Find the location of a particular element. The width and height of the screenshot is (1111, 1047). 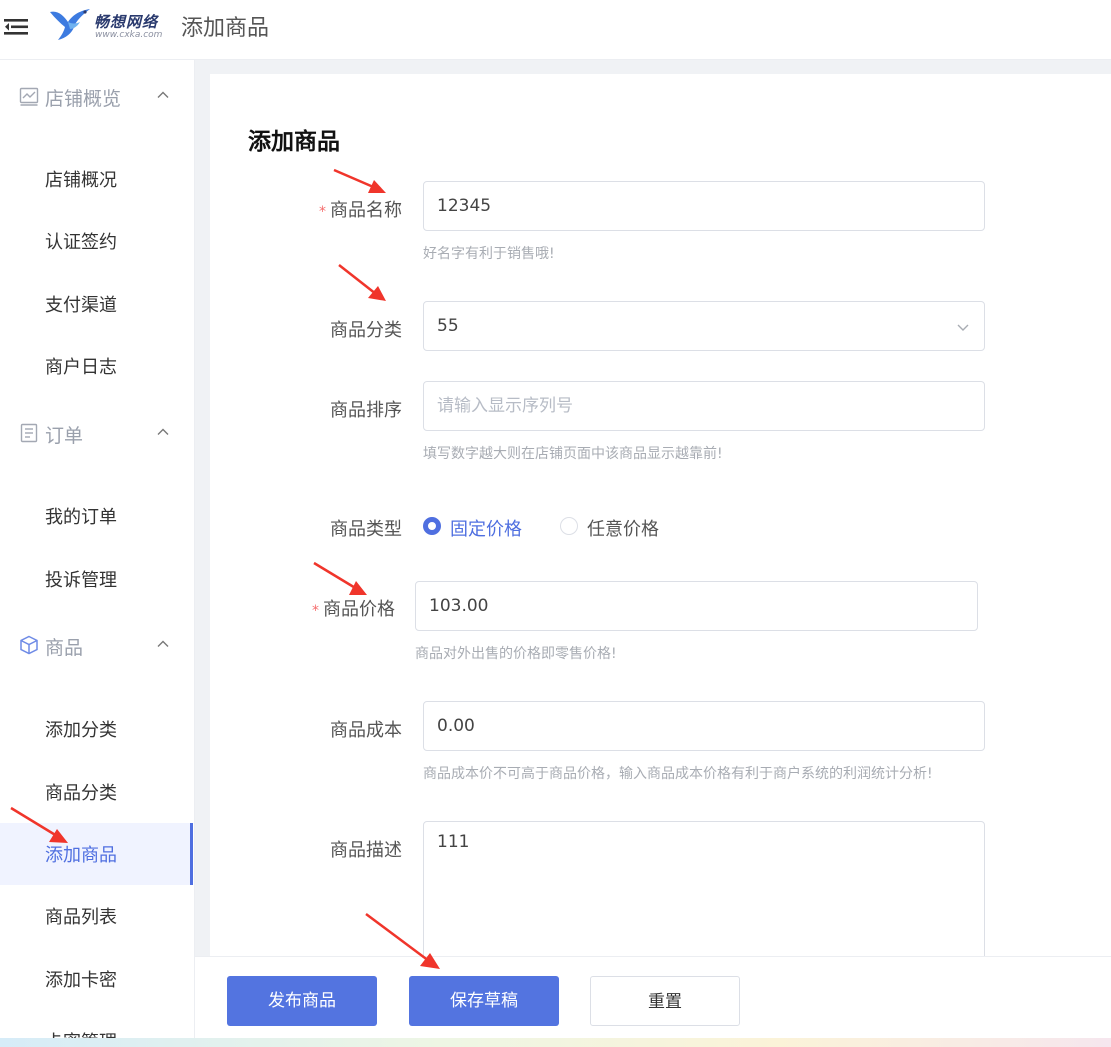

goods-sort-placeholder: 请输入显示序列号 is located at coordinates (505, 406).